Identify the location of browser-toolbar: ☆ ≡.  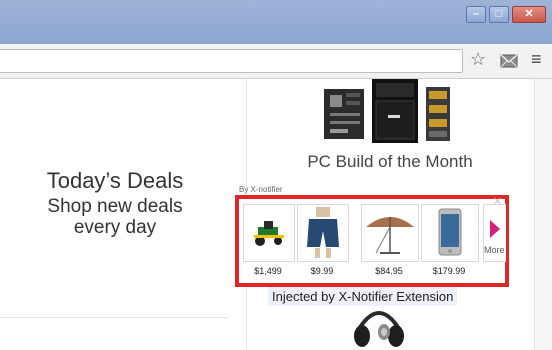
(276, 61).